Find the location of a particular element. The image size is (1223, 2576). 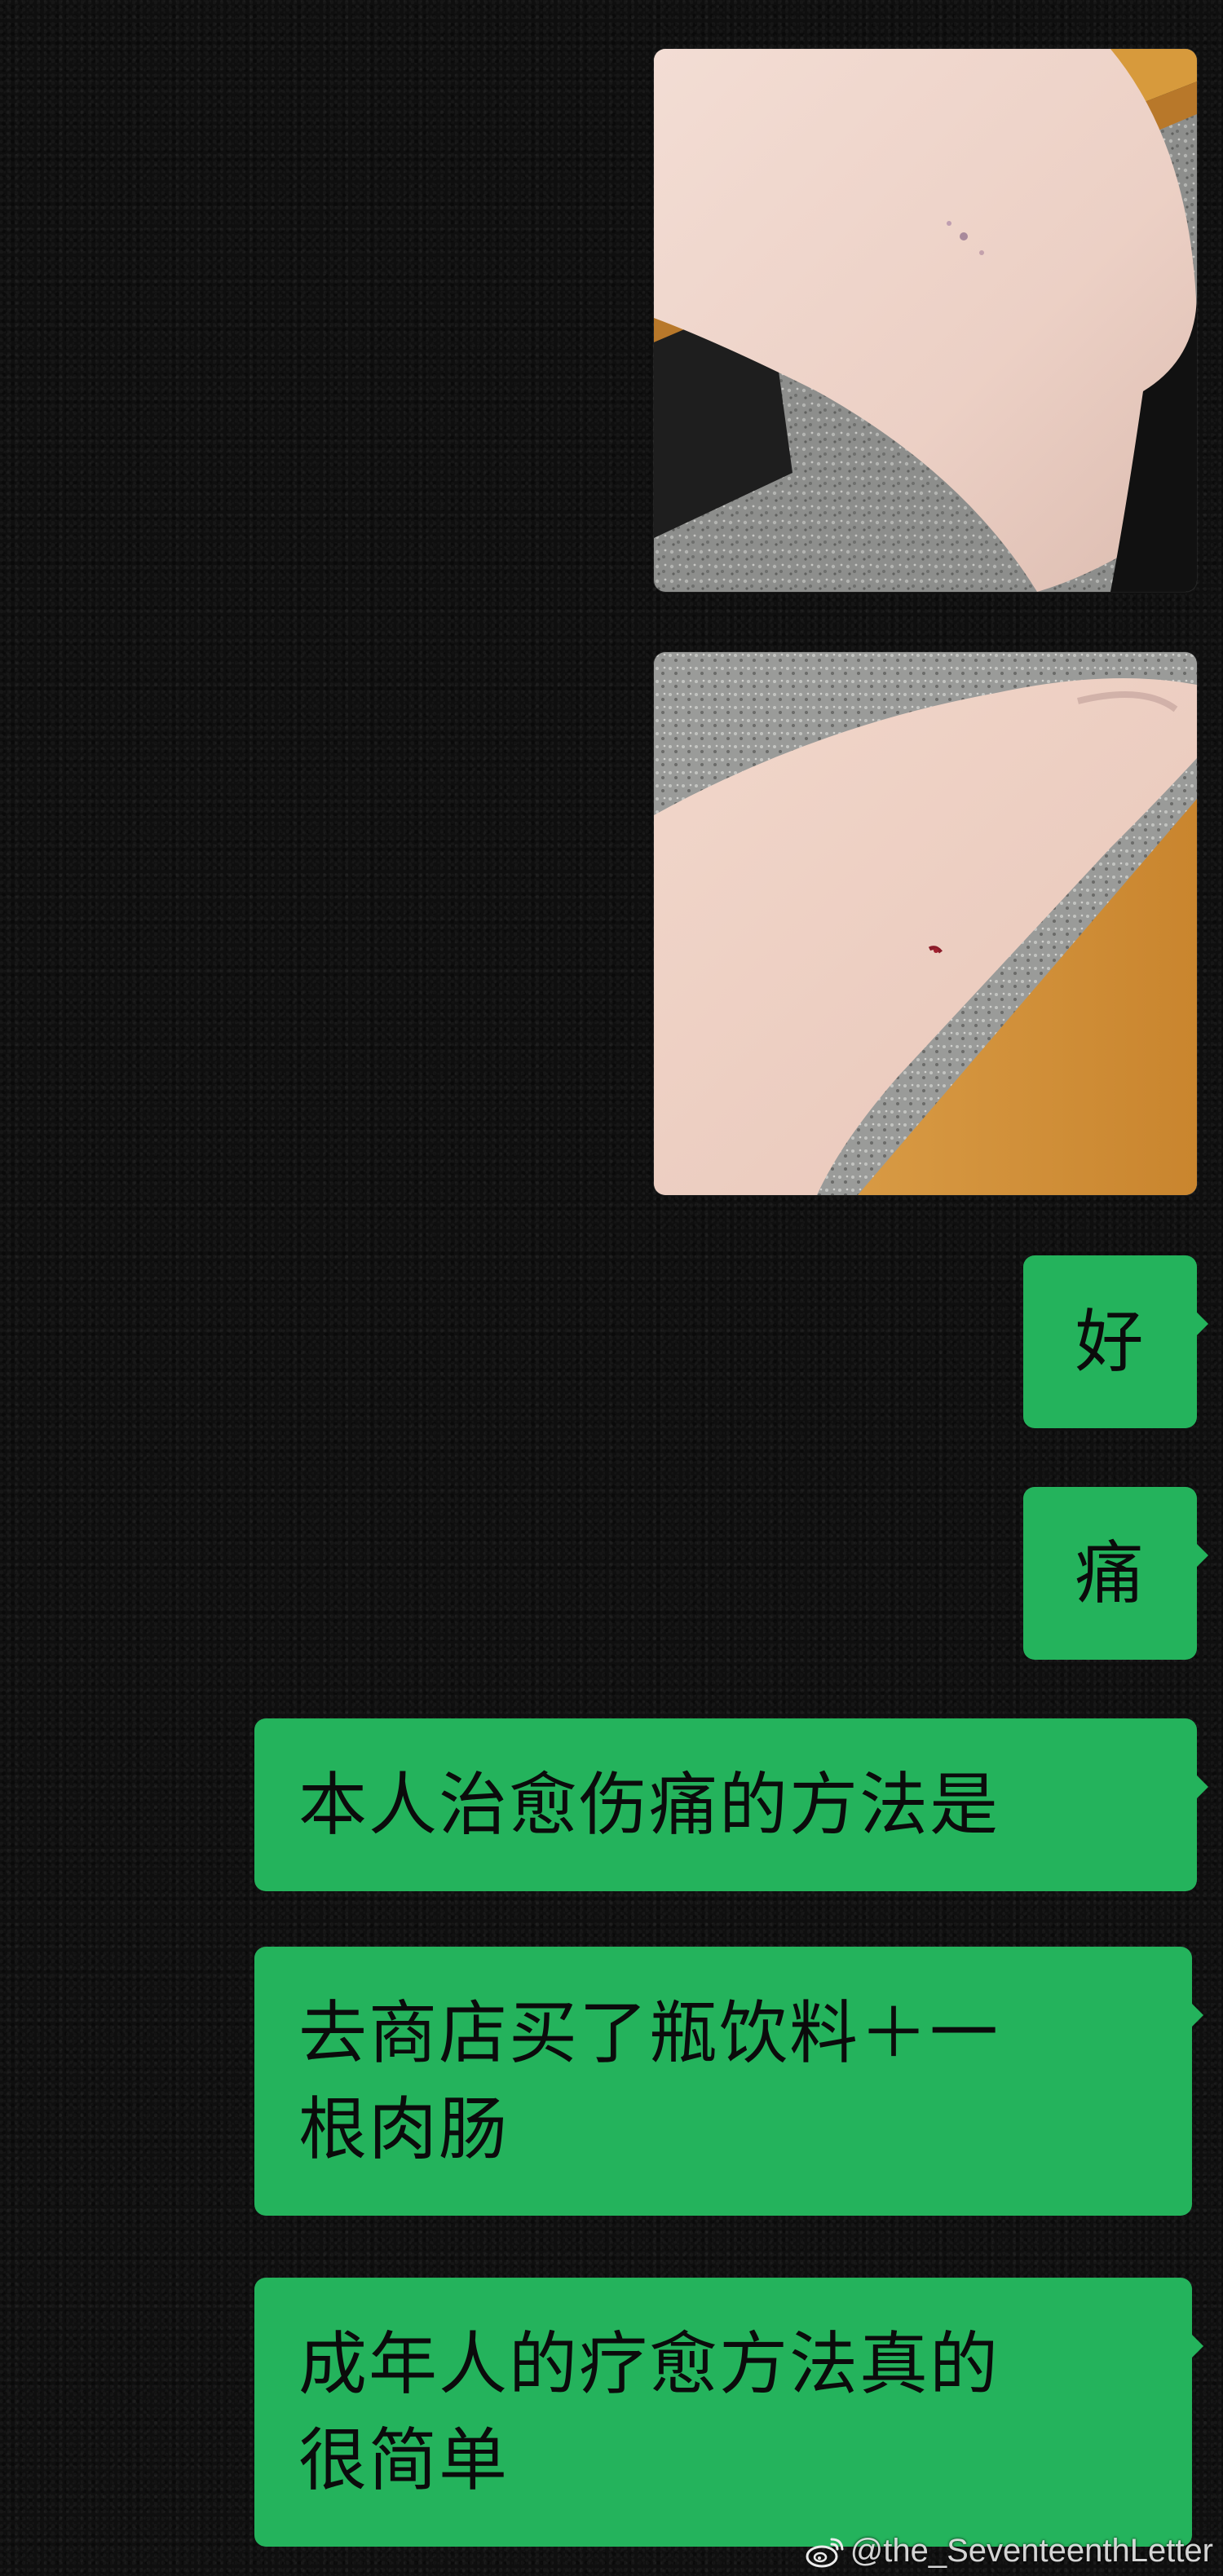

message-text: 本人治愈伤痛的方法是 is located at coordinates (649, 1805).